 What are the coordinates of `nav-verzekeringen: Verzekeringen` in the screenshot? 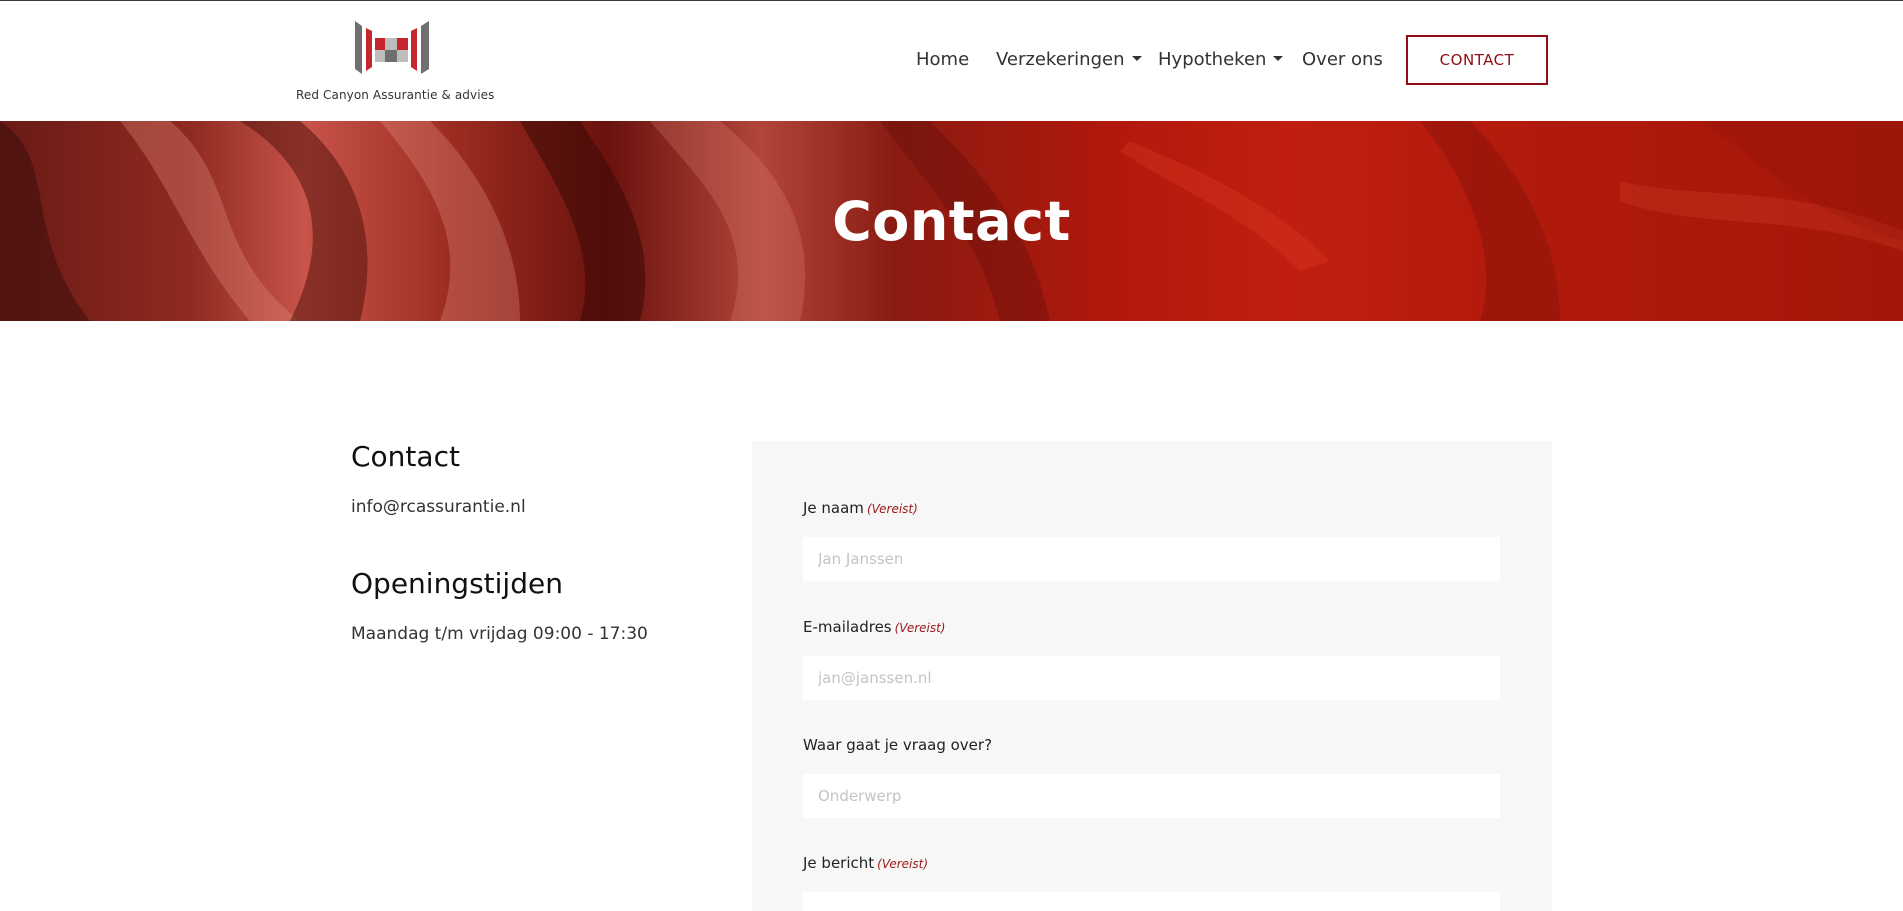 It's located at (1069, 59).